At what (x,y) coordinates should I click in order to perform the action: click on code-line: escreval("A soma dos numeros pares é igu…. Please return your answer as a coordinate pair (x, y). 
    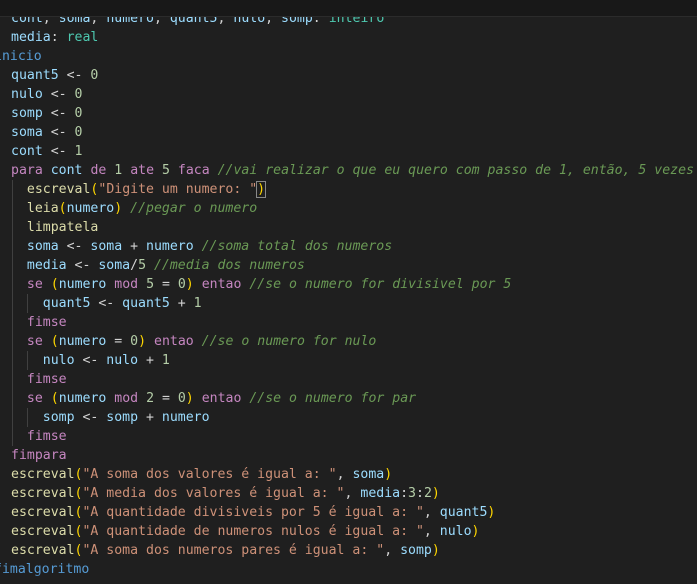
    Looking at the image, I should click on (348, 550).